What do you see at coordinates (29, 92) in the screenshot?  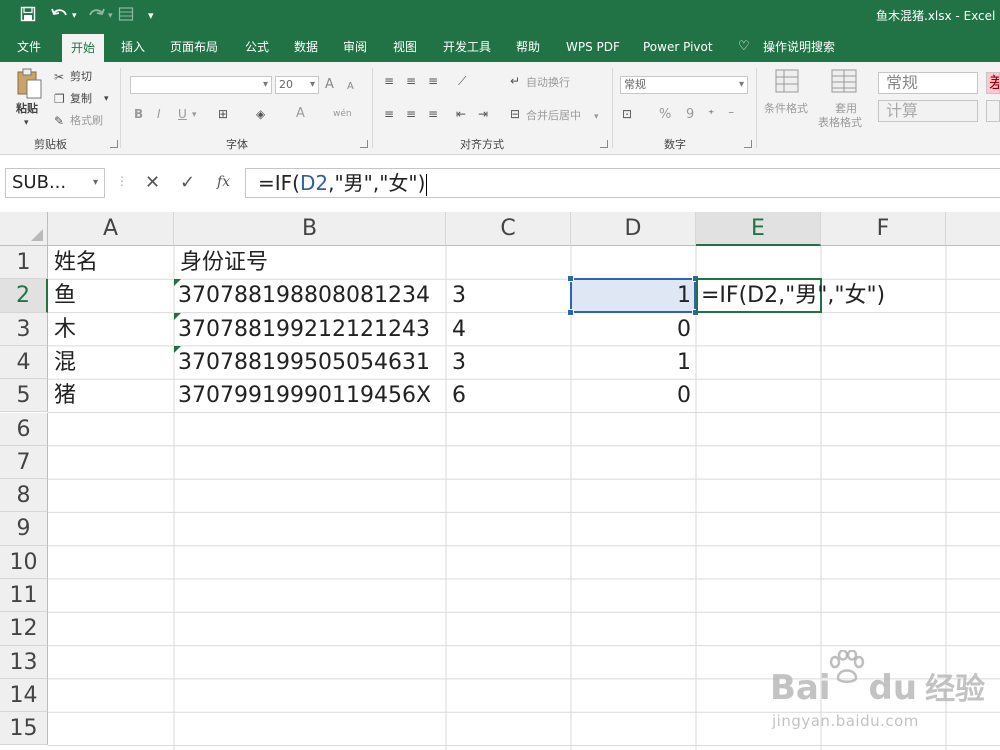 I see `paste-button: 粘贴` at bounding box center [29, 92].